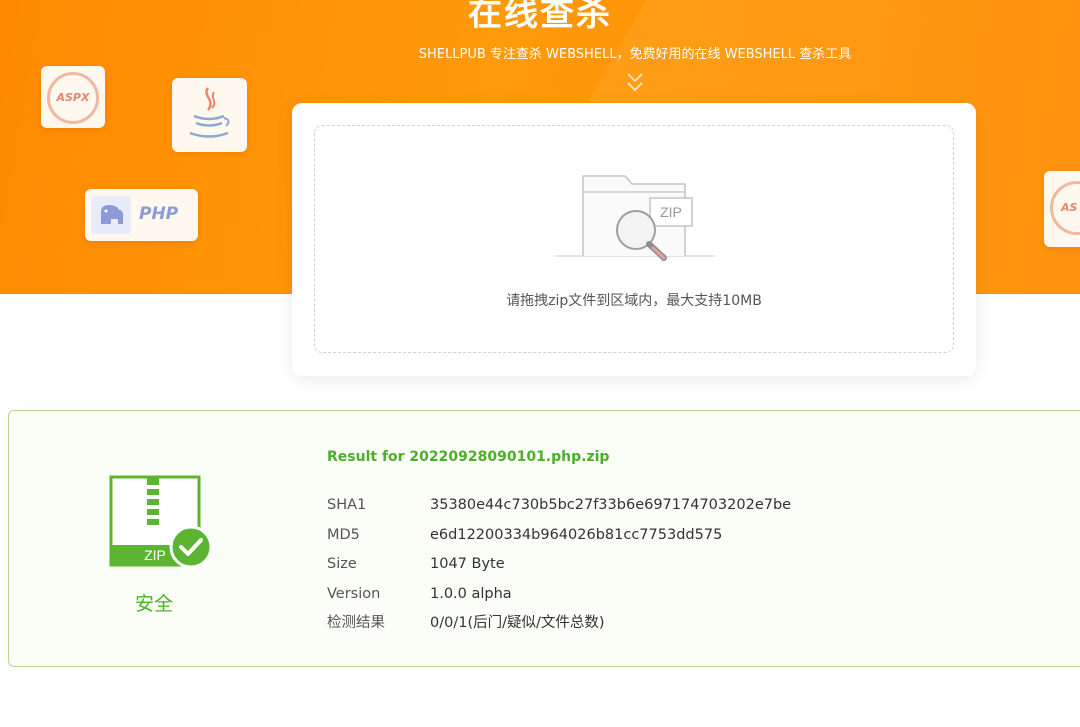 This screenshot has height=727, width=1080. I want to click on info-key: MD5, so click(343, 534).